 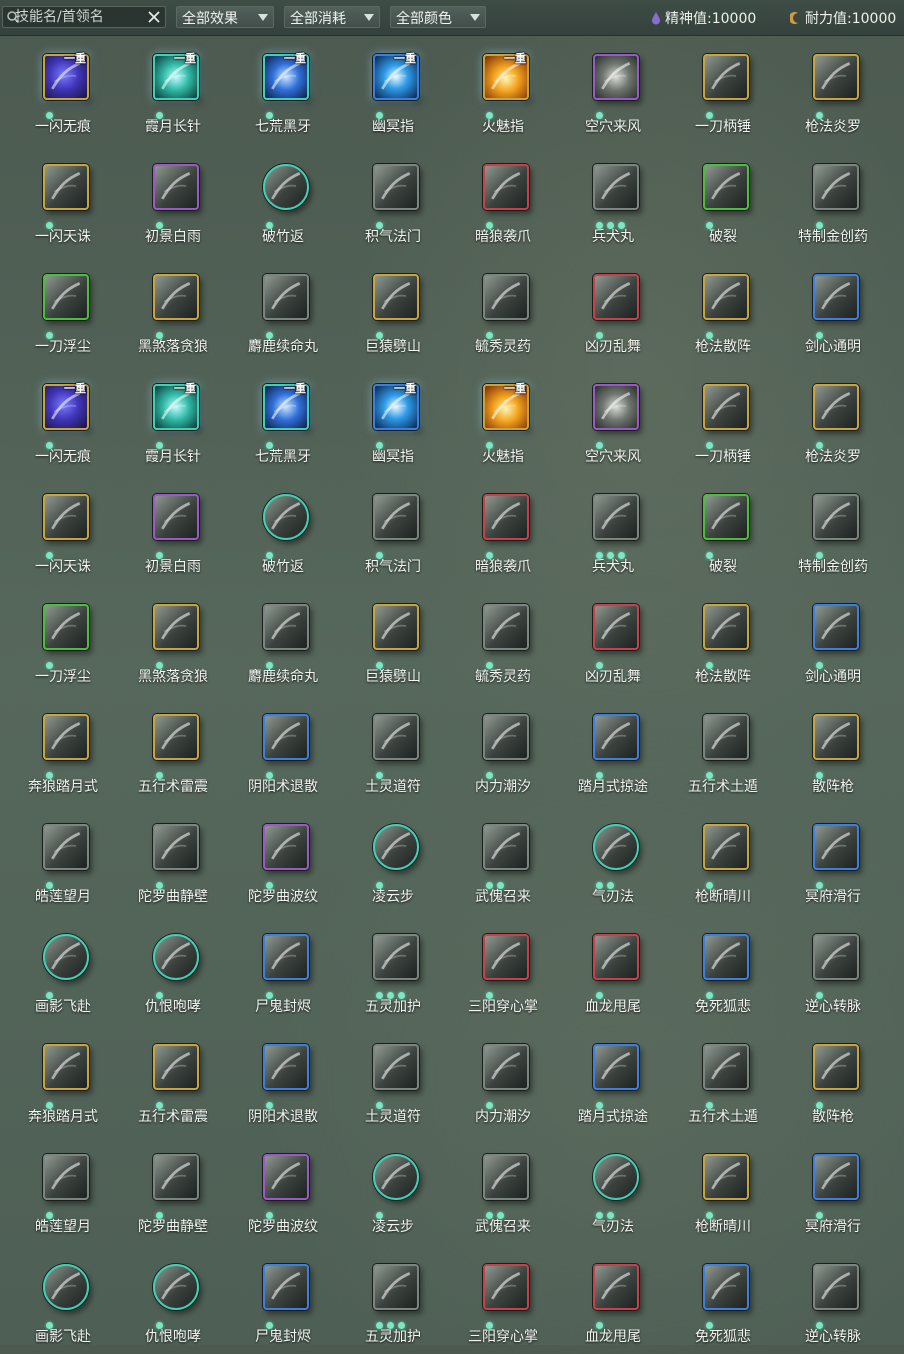 I want to click on skill-cell: 五行术土遁, so click(x=723, y=1079).